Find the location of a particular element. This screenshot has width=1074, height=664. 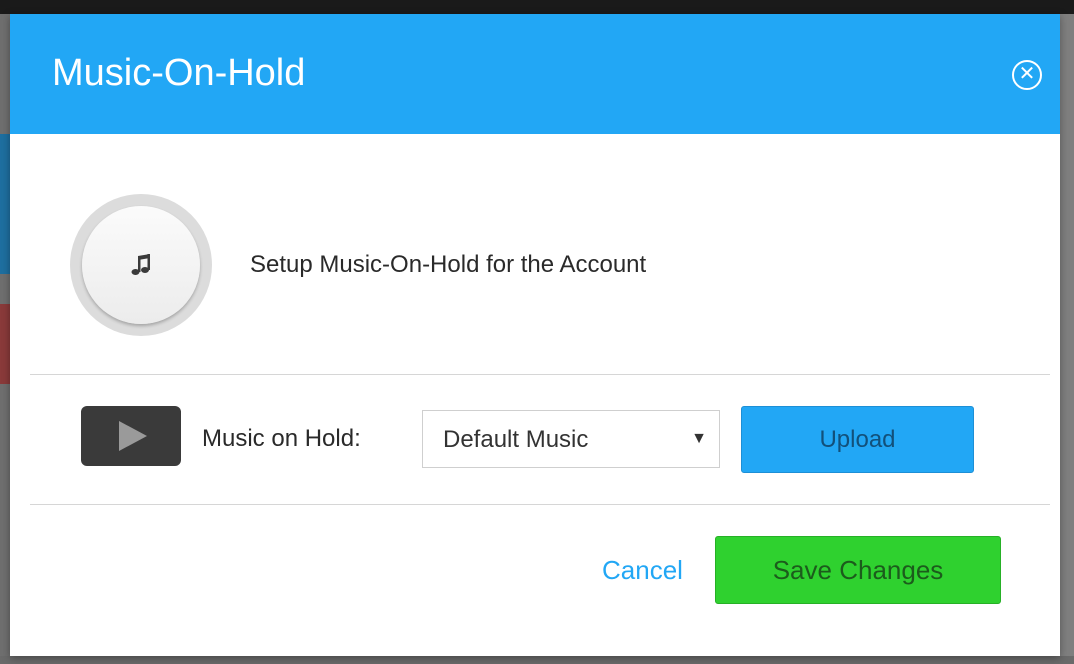

close-icon: ✕ is located at coordinates (1027, 75).